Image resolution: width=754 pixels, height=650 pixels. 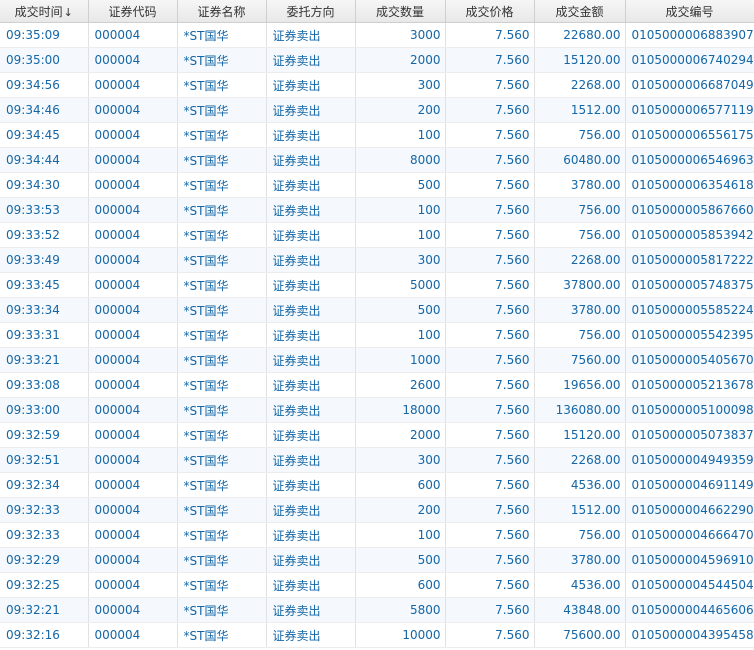 I want to click on cell-trade-quantity: 5800, so click(x=400, y=610).